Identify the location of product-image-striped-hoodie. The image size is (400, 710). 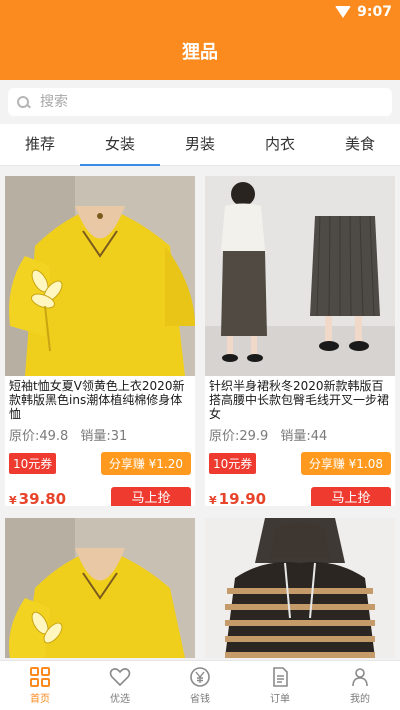
(300, 588).